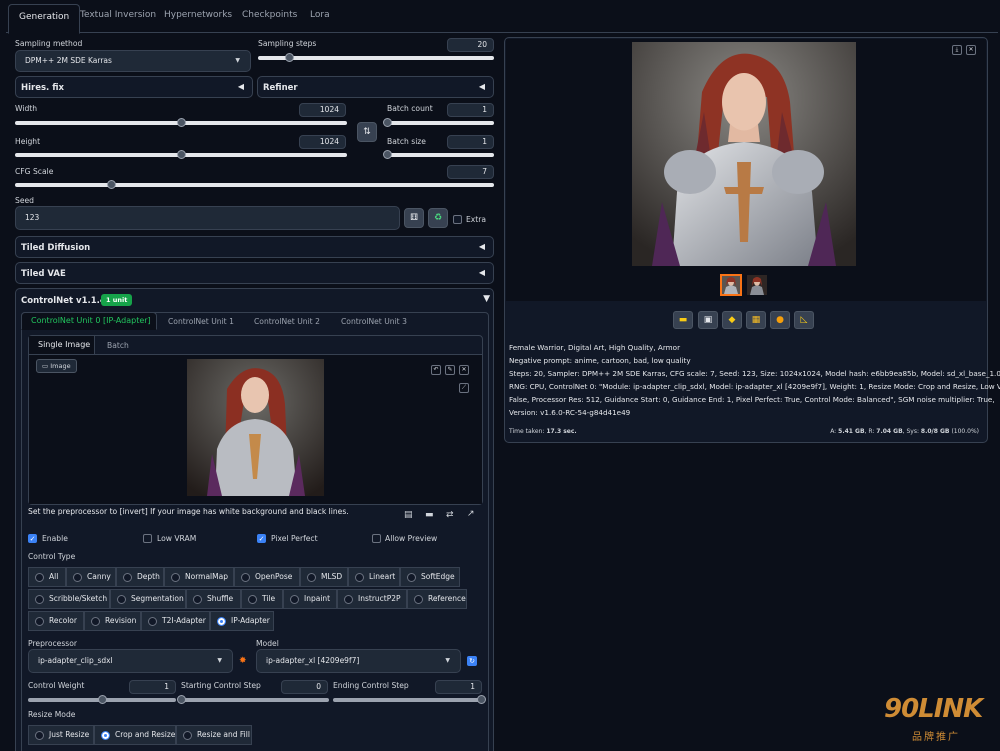 This screenshot has width=1000, height=751. What do you see at coordinates (140, 577) in the screenshot?
I see `control-type-depth: Depth` at bounding box center [140, 577].